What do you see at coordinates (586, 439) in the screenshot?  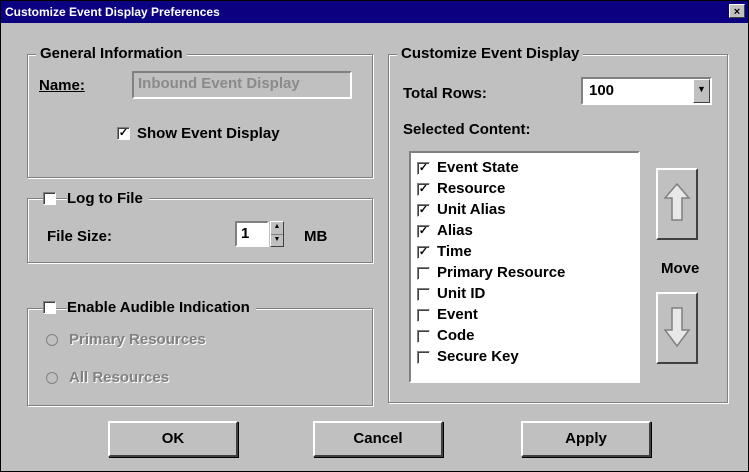 I see `apply-button: Apply` at bounding box center [586, 439].